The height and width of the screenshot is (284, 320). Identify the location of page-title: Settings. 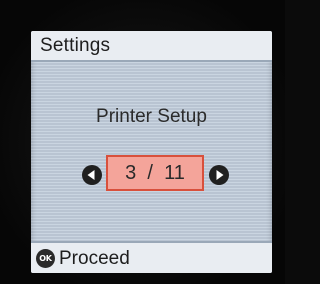
(75, 45).